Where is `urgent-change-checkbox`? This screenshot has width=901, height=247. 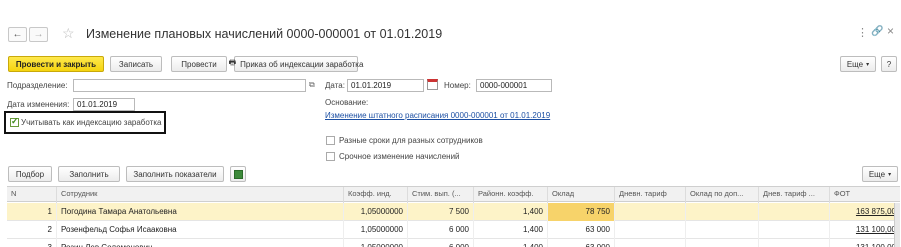 urgent-change-checkbox is located at coordinates (330, 156).